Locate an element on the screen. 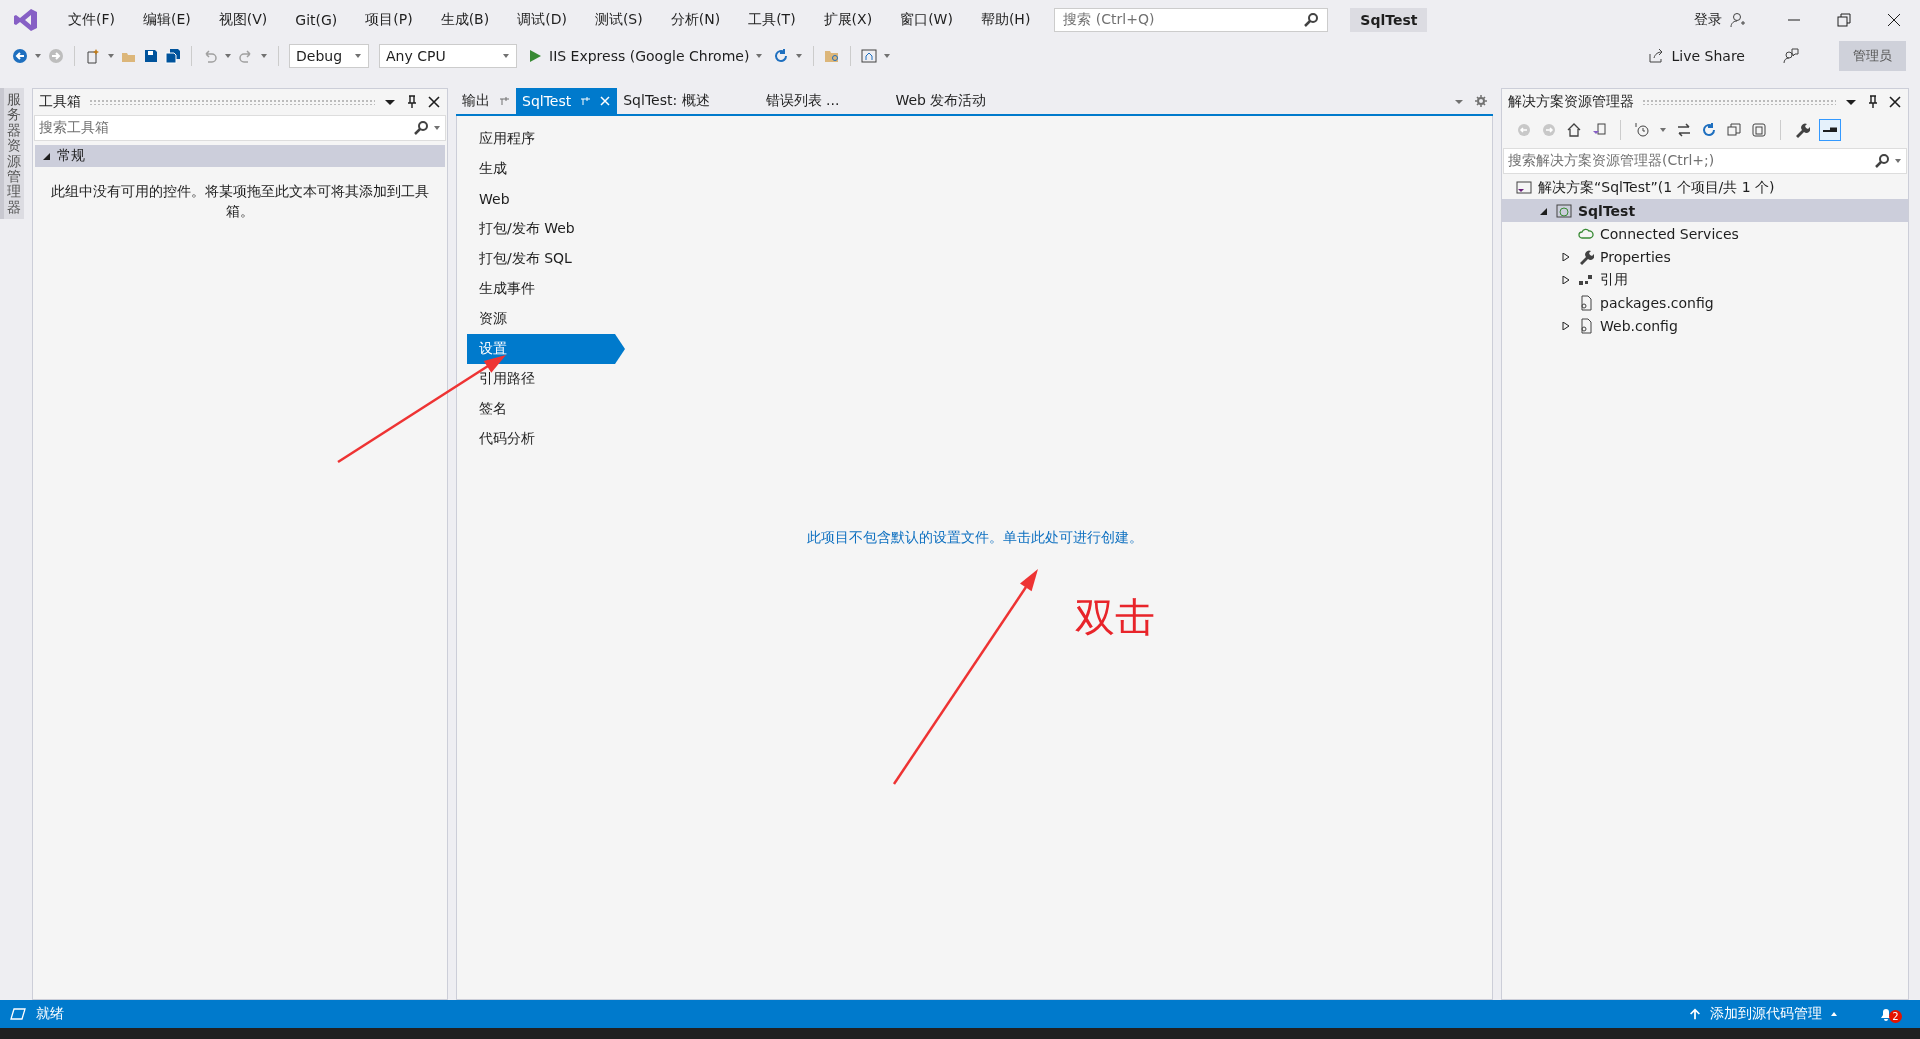  live-share-button: Live Share is located at coordinates (1696, 56).